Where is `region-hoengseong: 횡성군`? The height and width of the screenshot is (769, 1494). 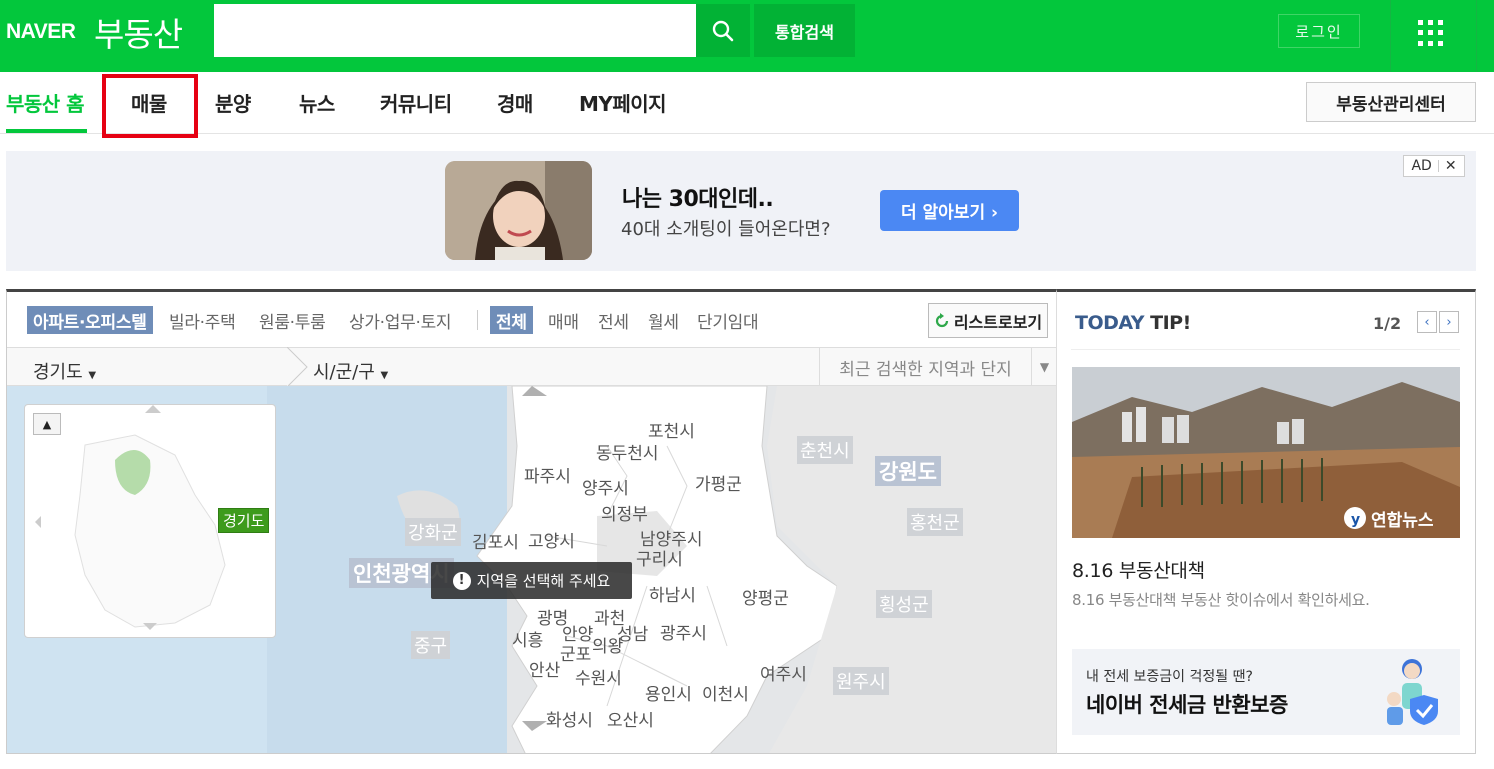
region-hoengseong: 횡성군 is located at coordinates (904, 604).